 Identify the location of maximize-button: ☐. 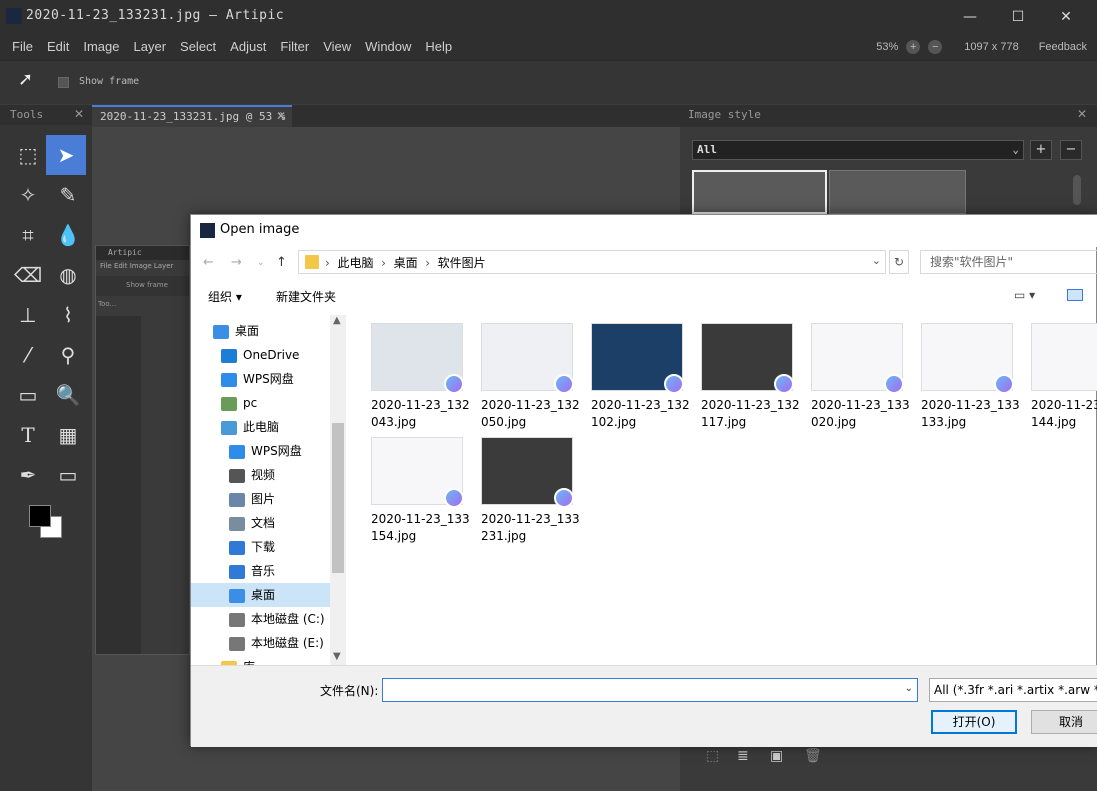
(1018, 17).